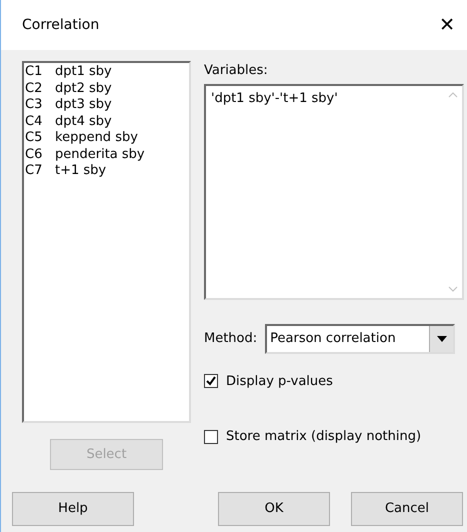 The height and width of the screenshot is (532, 467). Describe the element at coordinates (73, 509) in the screenshot. I see `dialog-button: Help` at that location.